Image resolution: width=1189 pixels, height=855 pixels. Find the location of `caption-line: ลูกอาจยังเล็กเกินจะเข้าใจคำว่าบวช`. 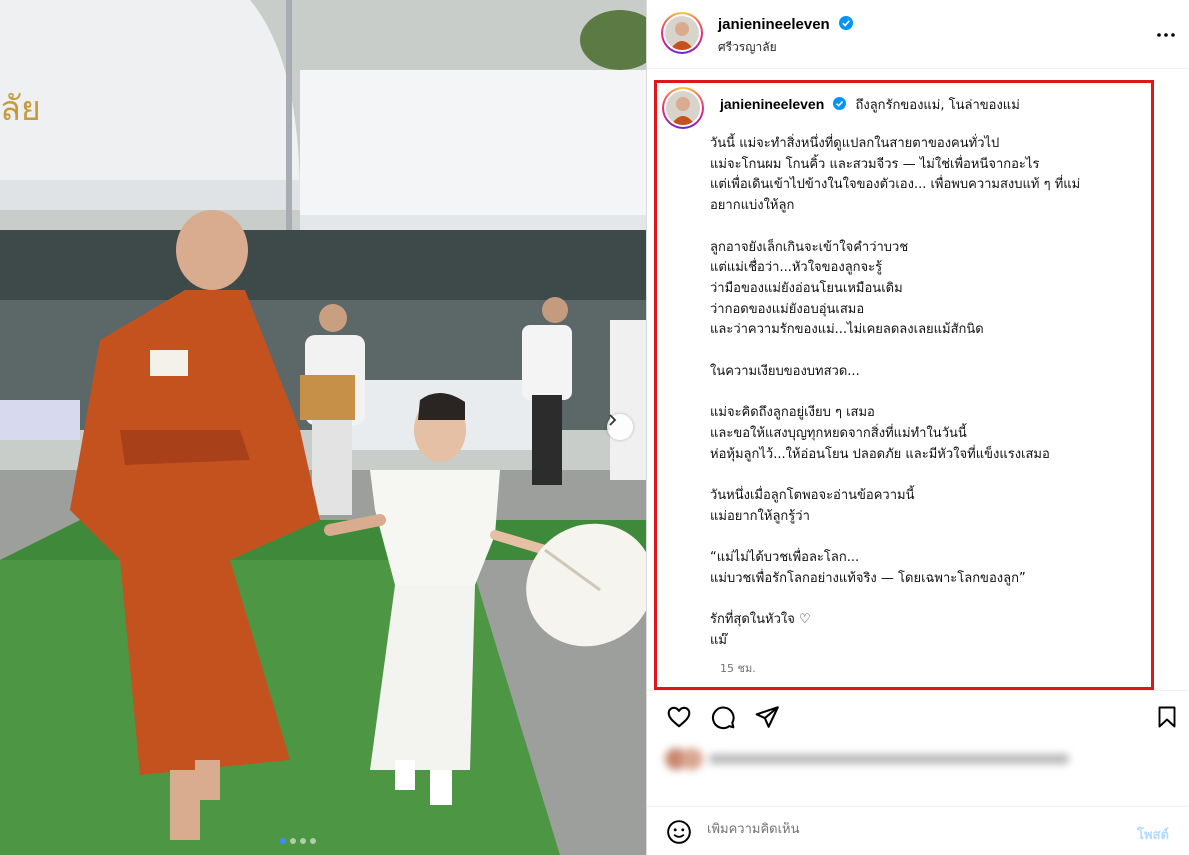

caption-line: ลูกอาจยังเล็กเกินจะเข้าใจคำว่าบวช is located at coordinates (809, 247).